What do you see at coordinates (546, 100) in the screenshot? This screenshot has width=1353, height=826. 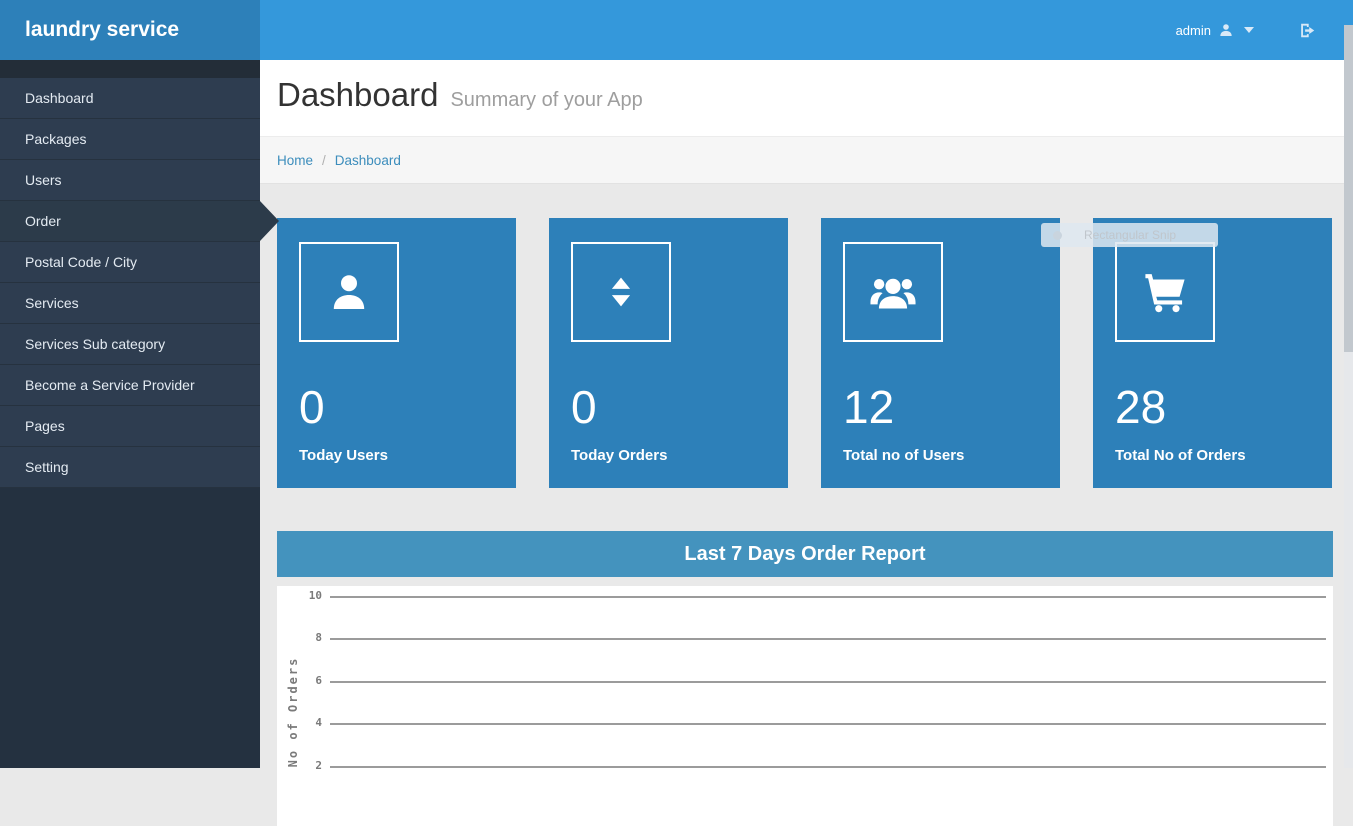 I see `page-subtitle: Summary of your App` at bounding box center [546, 100].